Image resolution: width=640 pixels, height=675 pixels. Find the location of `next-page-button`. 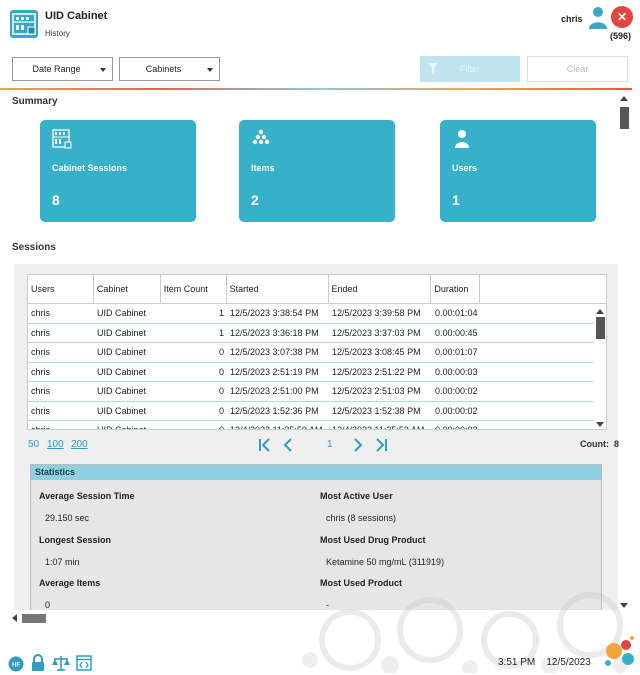

next-page-button is located at coordinates (358, 445).